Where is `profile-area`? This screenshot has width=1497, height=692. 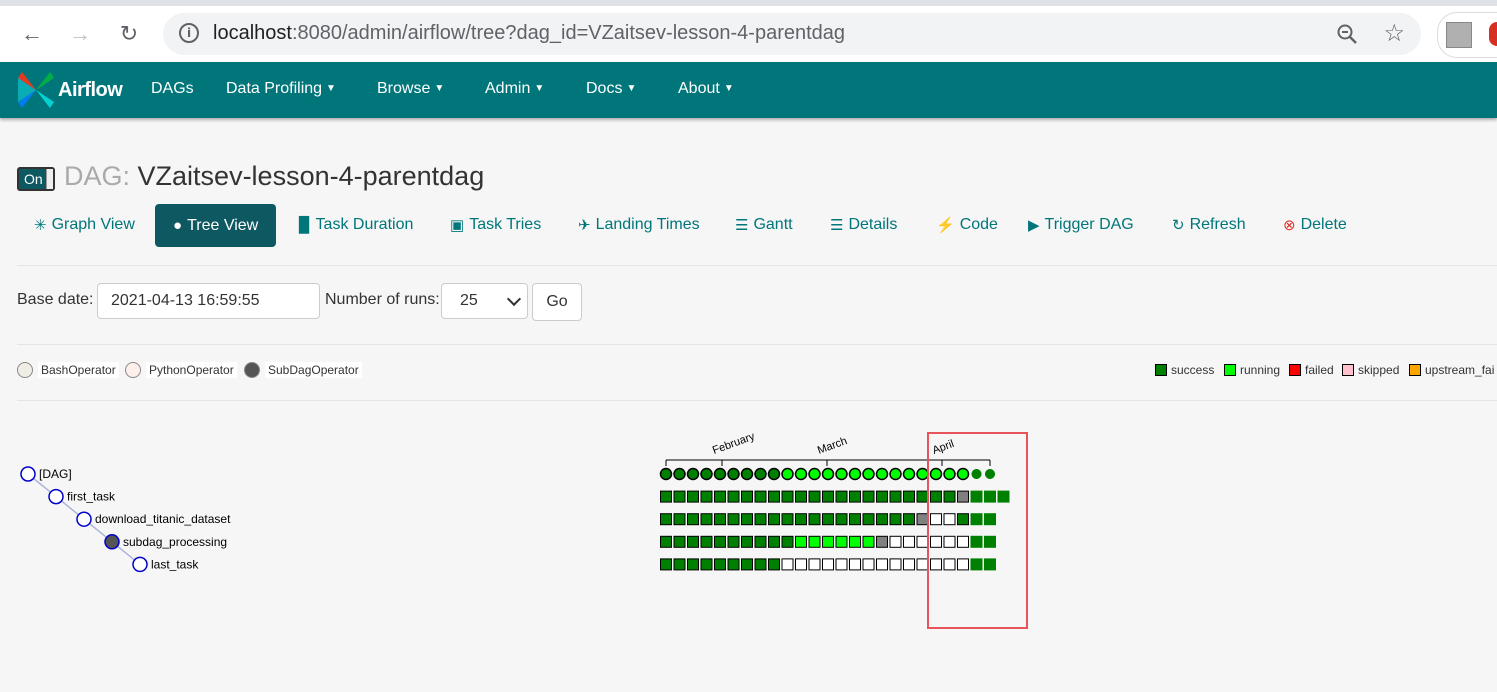 profile-area is located at coordinates (1467, 35).